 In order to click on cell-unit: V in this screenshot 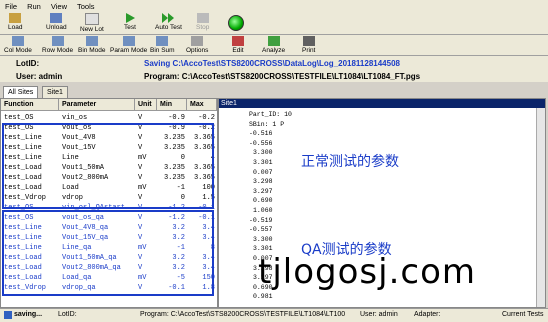, I will do `click(140, 118)`.